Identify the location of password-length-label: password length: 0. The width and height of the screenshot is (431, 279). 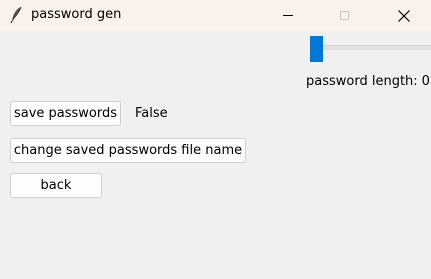
(368, 81).